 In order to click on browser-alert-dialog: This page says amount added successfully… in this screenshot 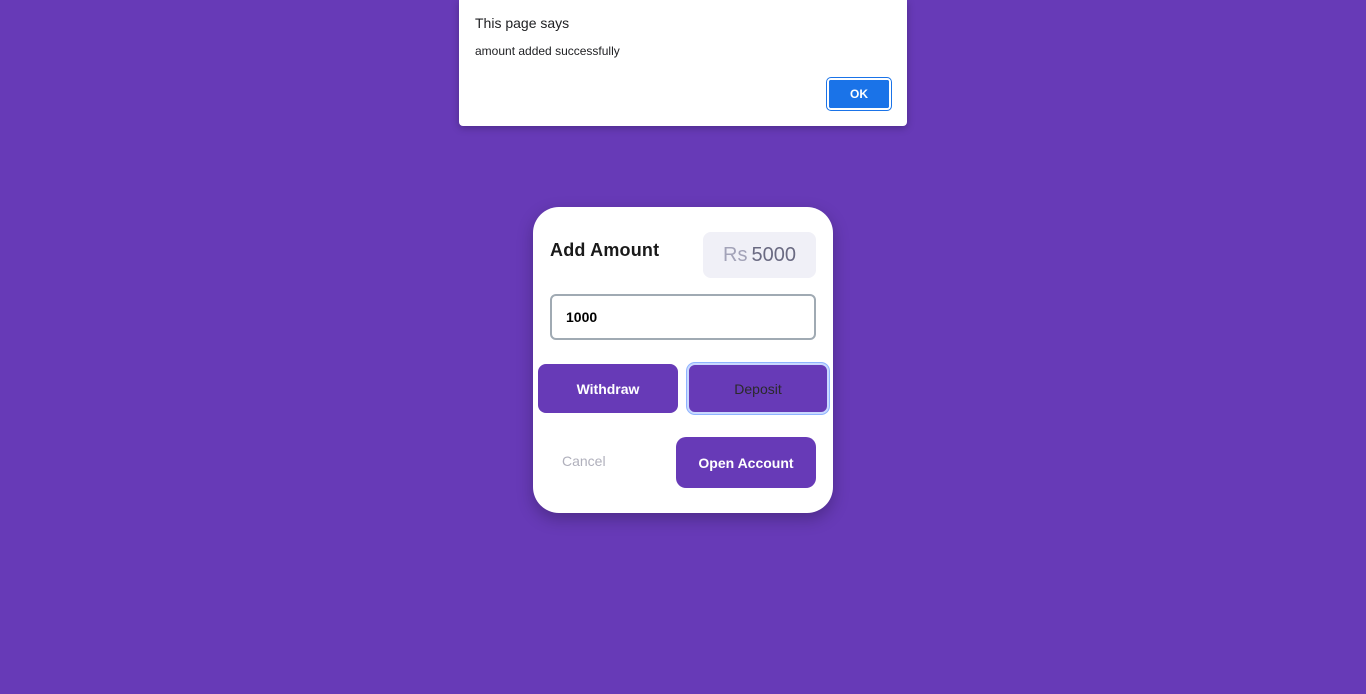, I will do `click(683, 63)`.